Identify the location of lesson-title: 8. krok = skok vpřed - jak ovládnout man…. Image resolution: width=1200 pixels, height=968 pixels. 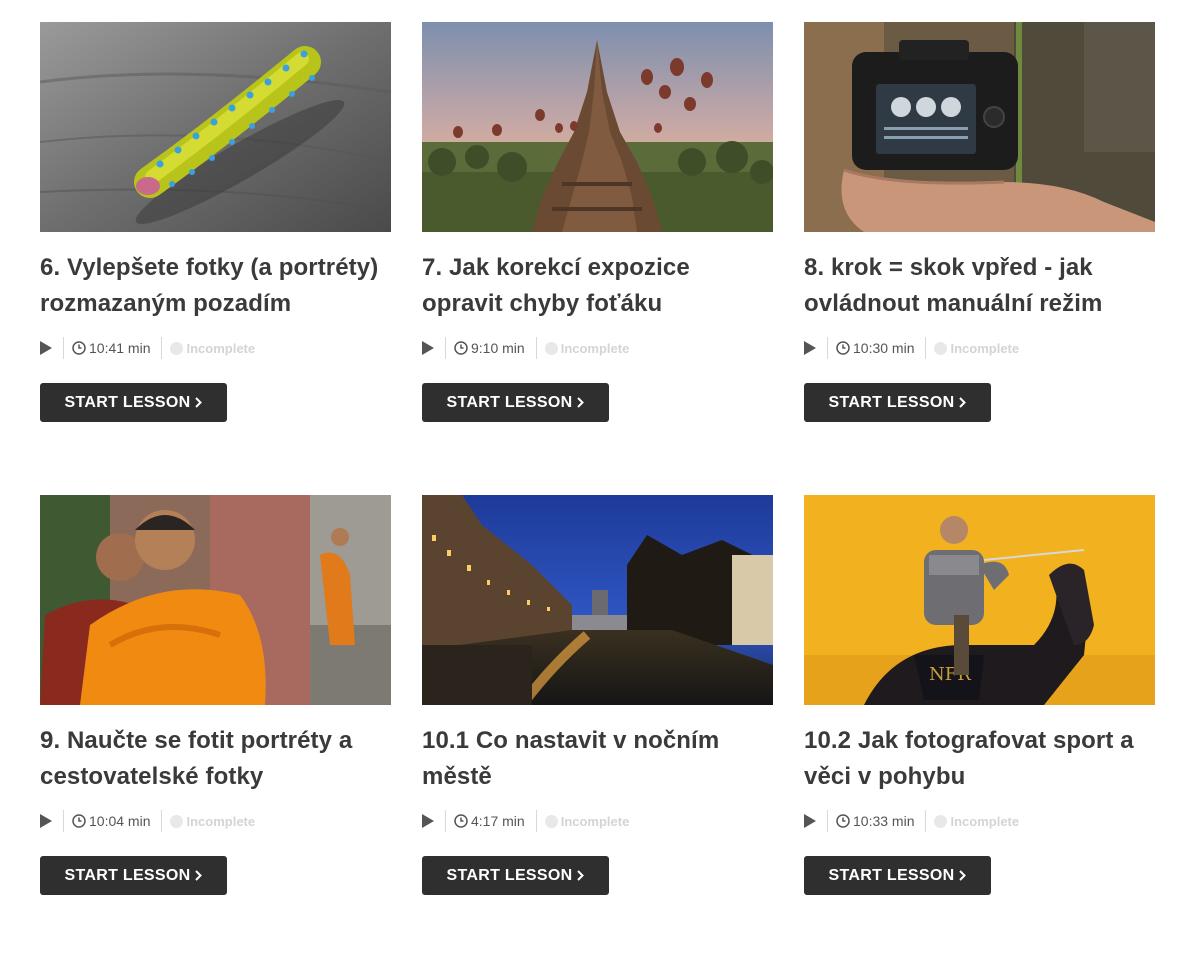
(979, 286).